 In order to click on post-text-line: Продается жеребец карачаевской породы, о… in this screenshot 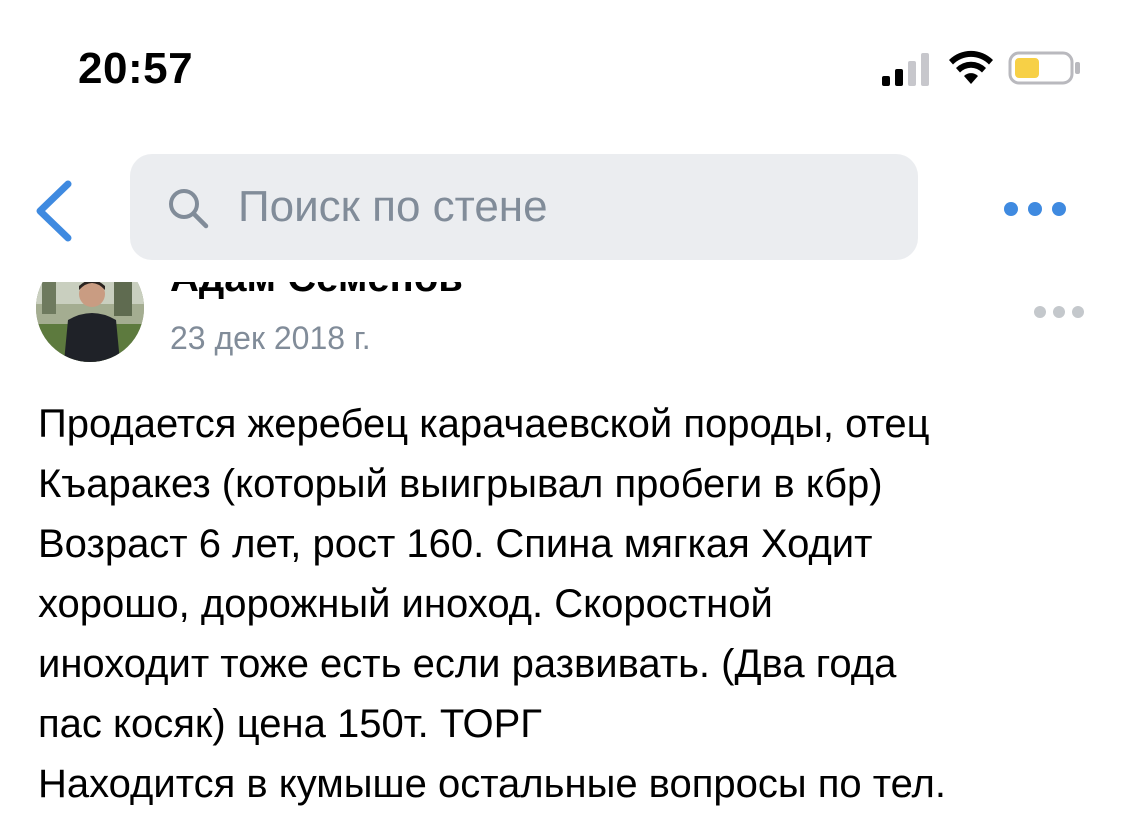, I will do `click(484, 424)`.